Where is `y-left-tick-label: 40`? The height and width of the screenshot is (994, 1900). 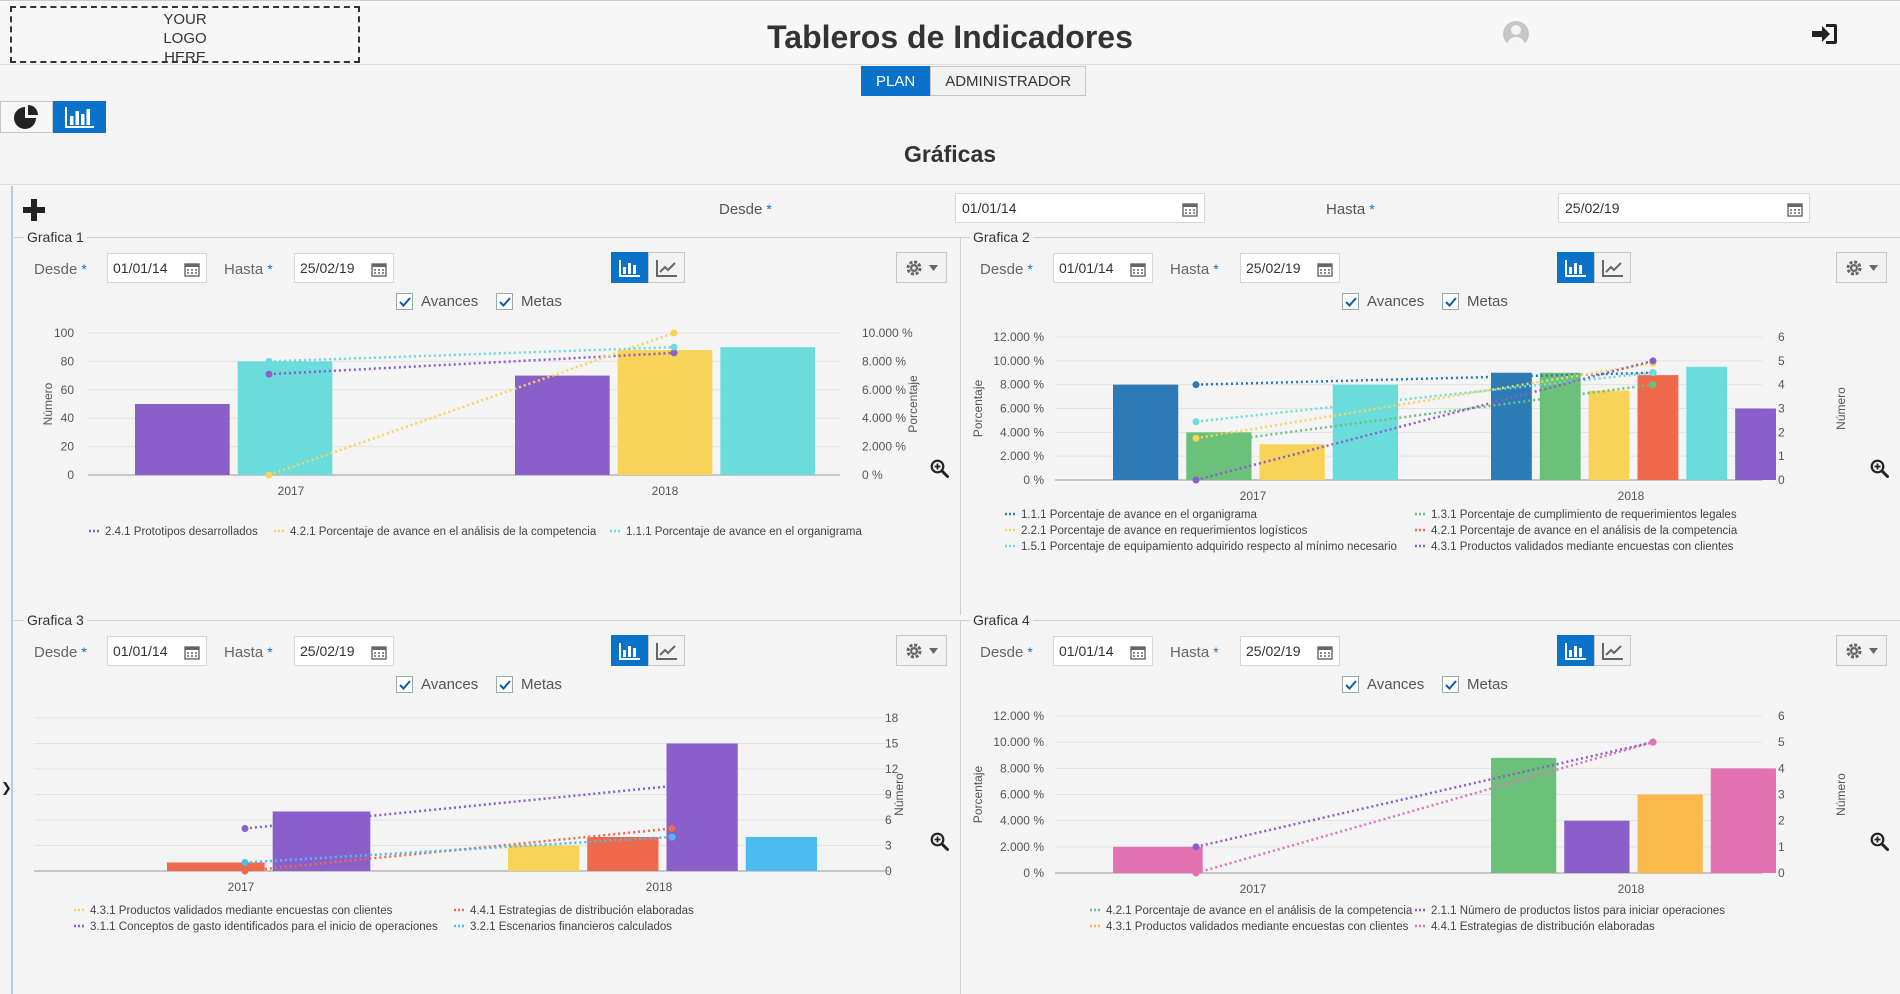 y-left-tick-label: 40 is located at coordinates (68, 418).